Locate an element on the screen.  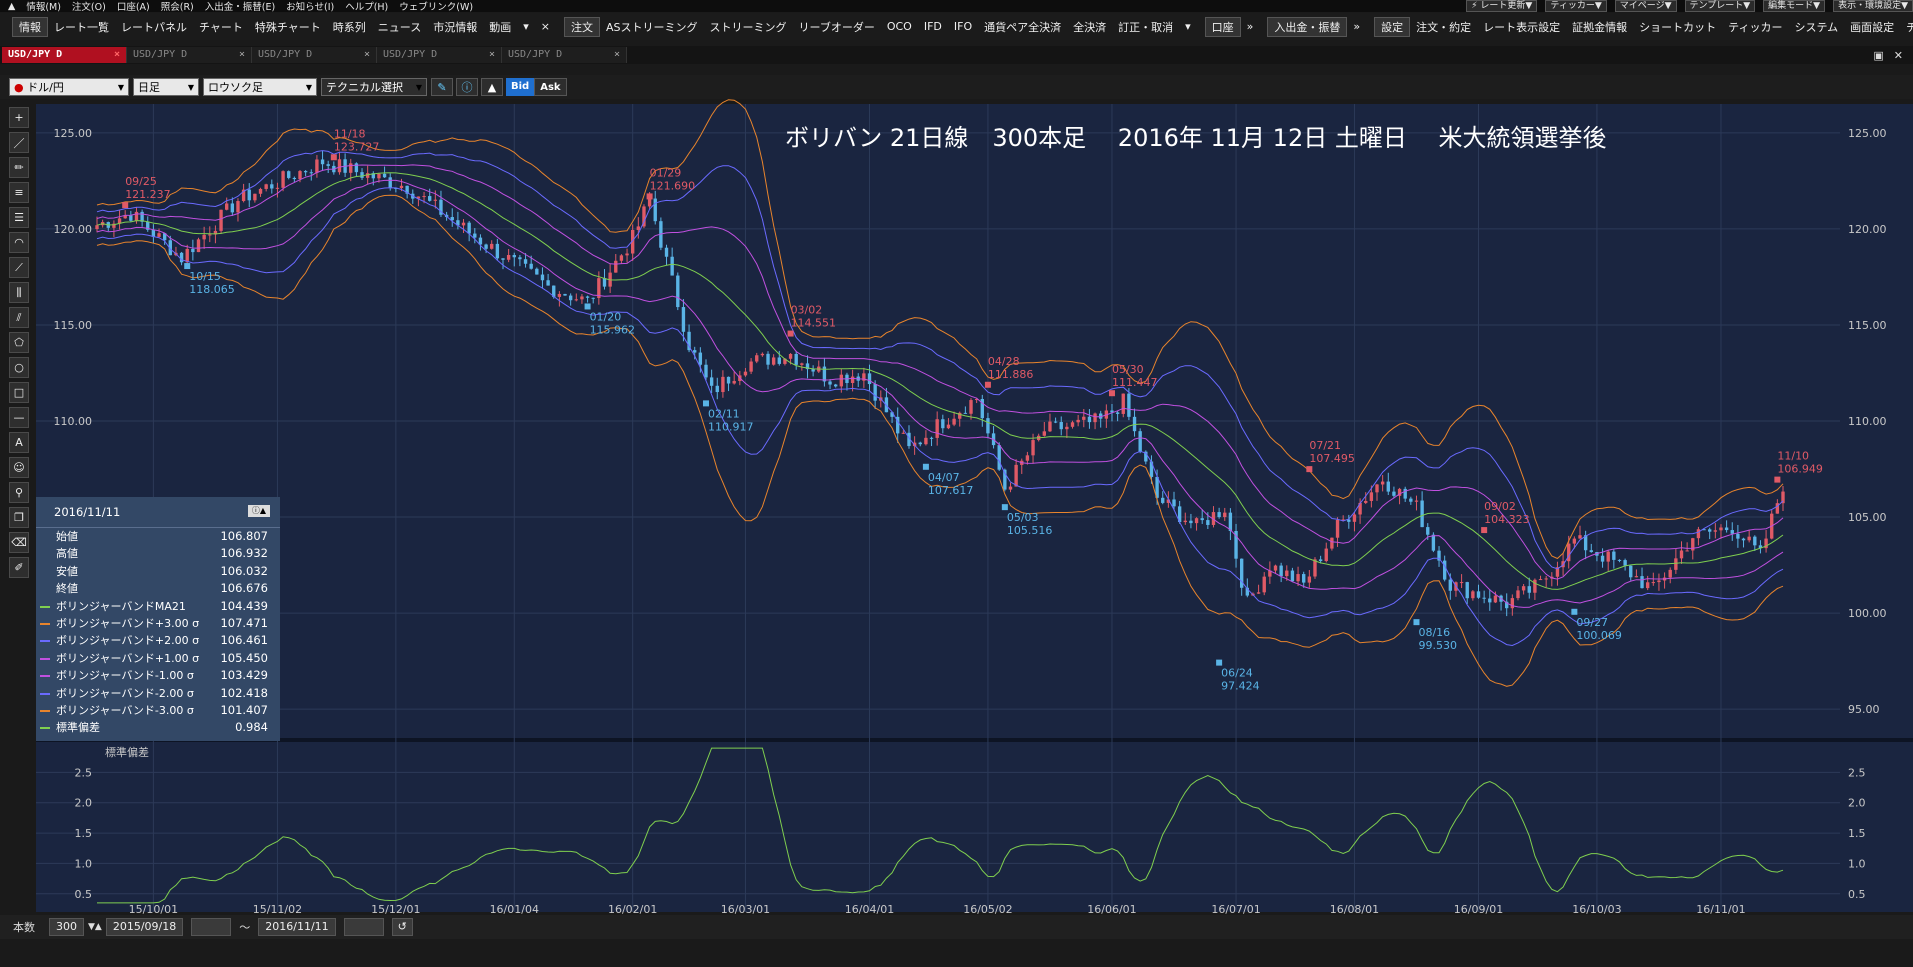
to-time-input is located at coordinates (363, 927).